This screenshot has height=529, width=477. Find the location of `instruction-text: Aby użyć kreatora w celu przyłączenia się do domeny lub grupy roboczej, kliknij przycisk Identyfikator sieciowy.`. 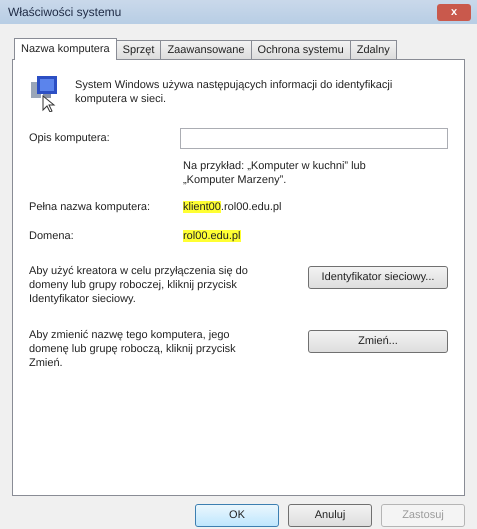

instruction-text: Aby użyć kreatora w celu przyłączenia się do domeny lub grupy roboczej, kliknij przycisk Identyfikator sieciowy. is located at coordinates (139, 285).